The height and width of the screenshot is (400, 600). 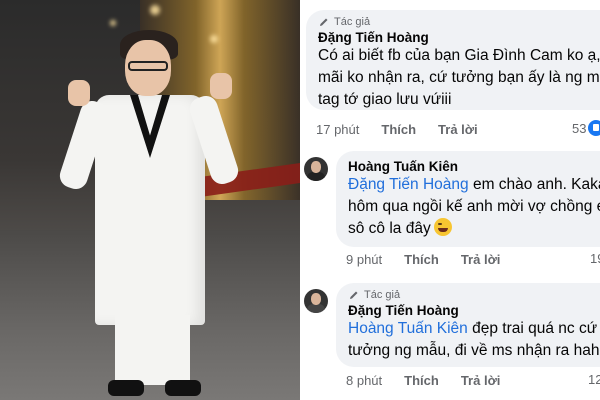 I want to click on reaction-count: 19, so click(x=595, y=258).